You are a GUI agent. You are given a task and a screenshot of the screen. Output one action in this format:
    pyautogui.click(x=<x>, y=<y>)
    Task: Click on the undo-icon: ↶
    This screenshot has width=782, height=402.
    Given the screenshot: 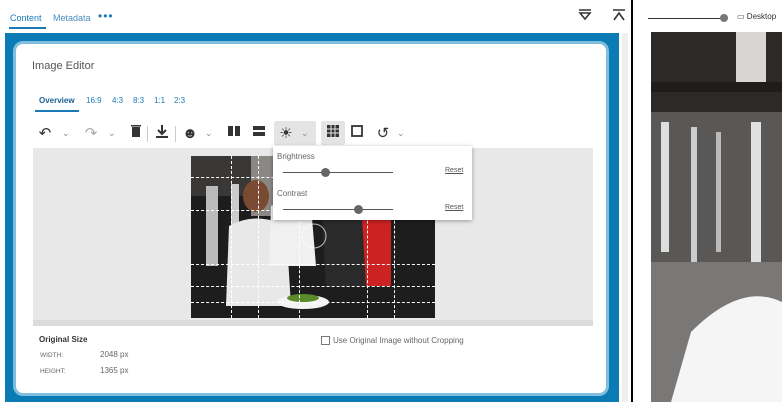 What is the action you would take?
    pyautogui.click(x=45, y=134)
    